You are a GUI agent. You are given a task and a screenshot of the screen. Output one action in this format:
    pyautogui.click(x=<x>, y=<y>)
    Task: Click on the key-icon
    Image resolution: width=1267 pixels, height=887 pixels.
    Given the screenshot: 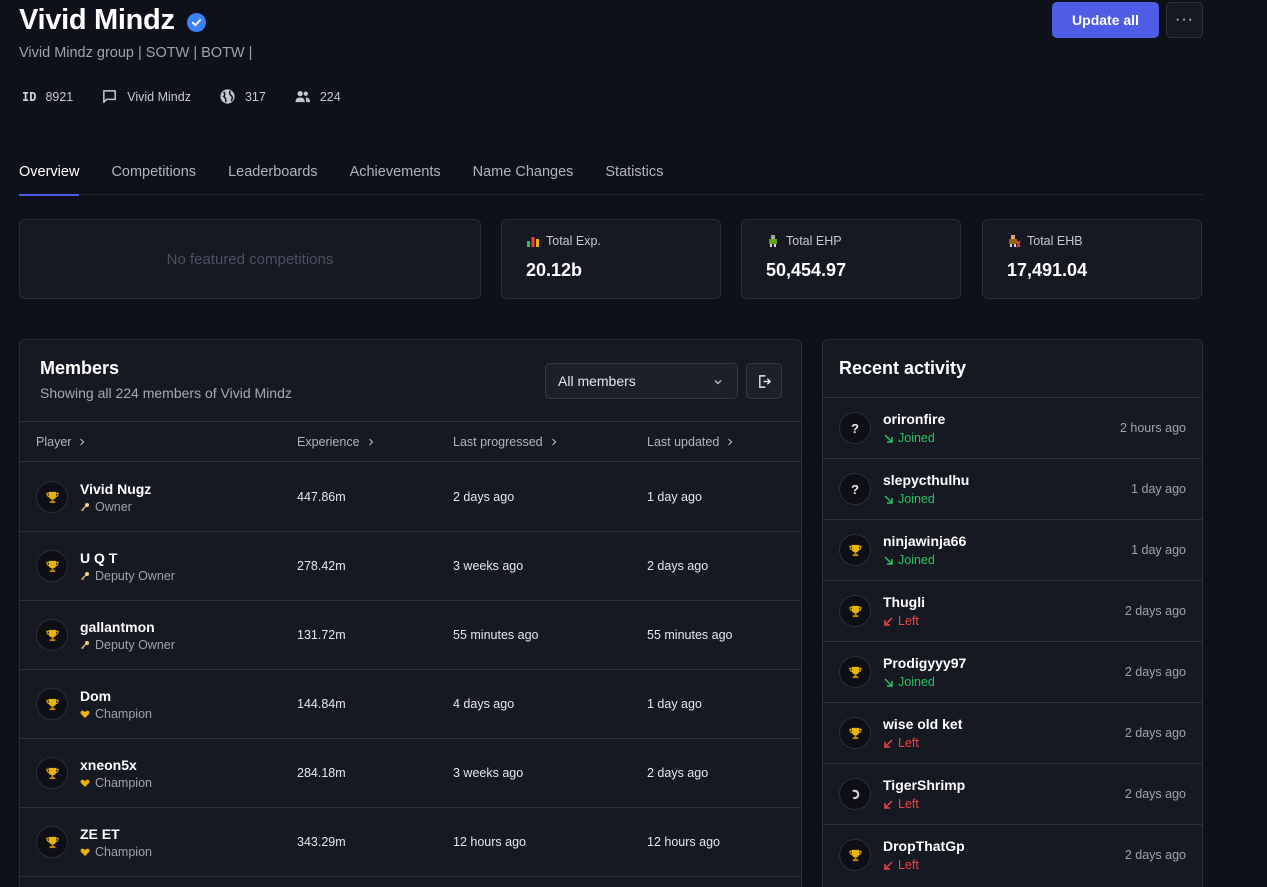 What is the action you would take?
    pyautogui.click(x=85, y=645)
    